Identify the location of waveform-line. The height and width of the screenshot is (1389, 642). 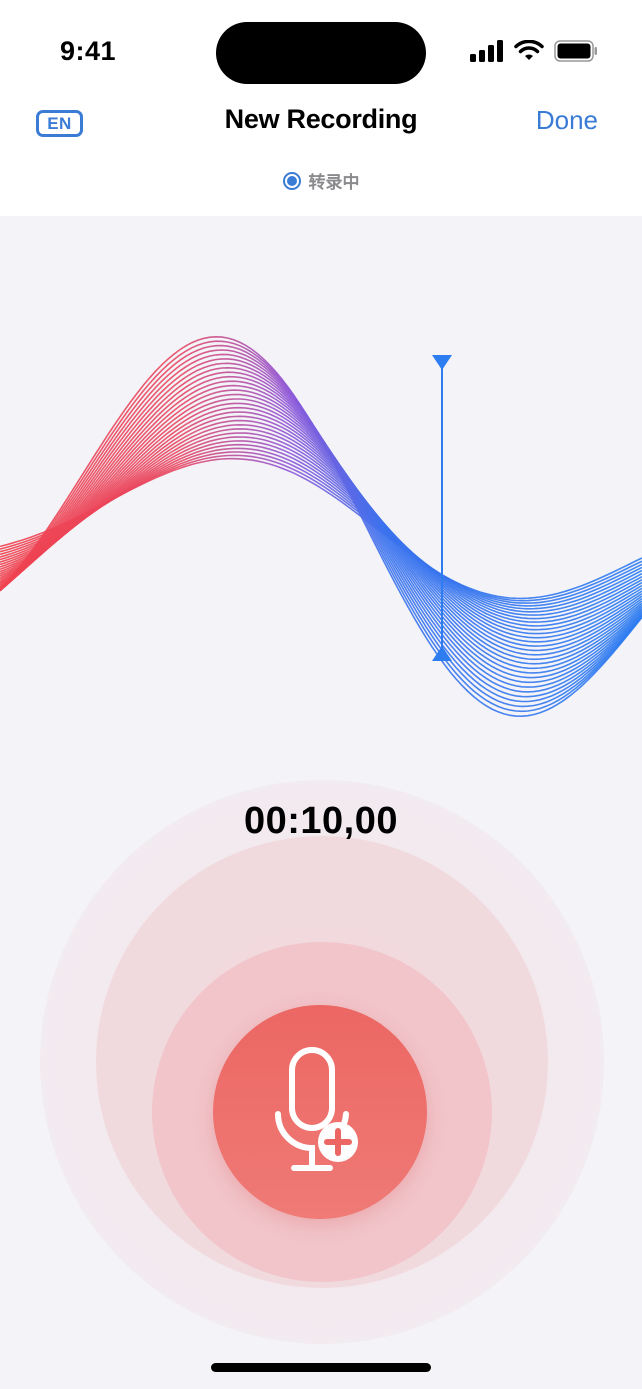
(321, 528).